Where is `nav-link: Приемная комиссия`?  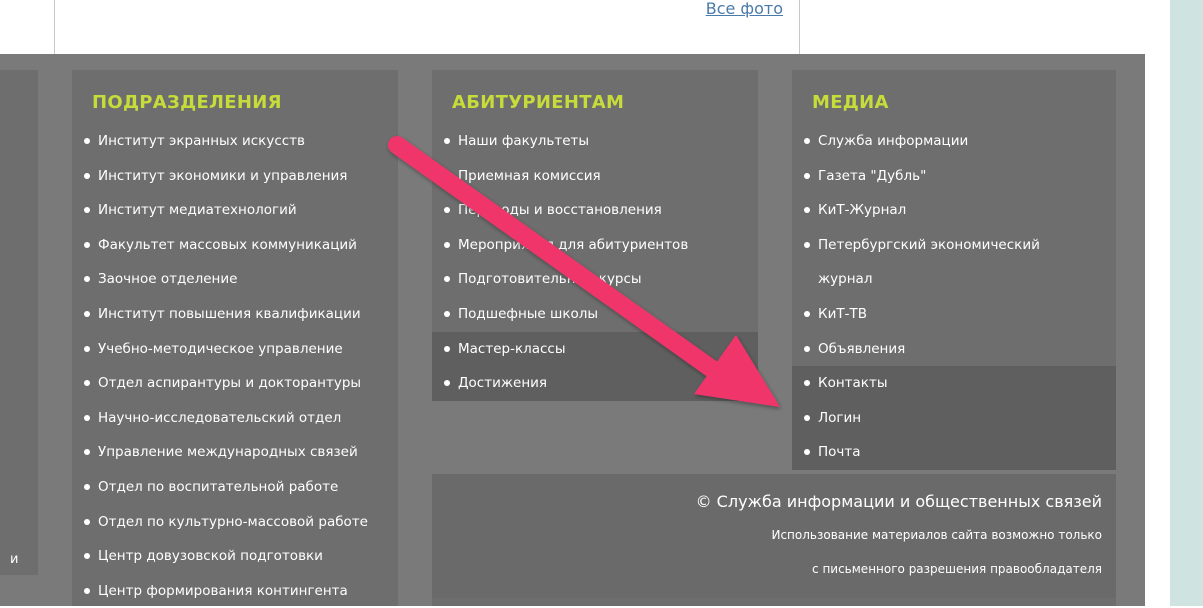 nav-link: Приемная комиссия is located at coordinates (595, 176).